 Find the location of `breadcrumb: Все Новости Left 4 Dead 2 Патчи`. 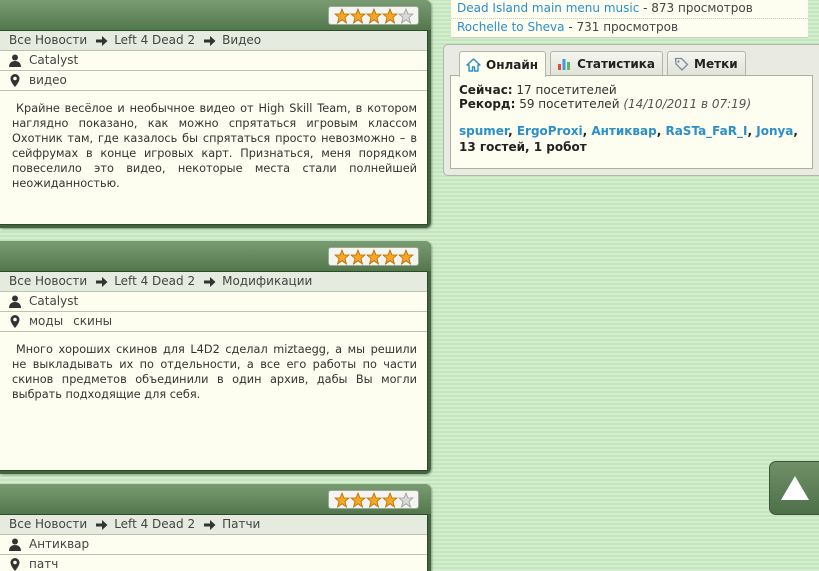

breadcrumb: Все Новости Left 4 Dead 2 Патчи is located at coordinates (213, 525).